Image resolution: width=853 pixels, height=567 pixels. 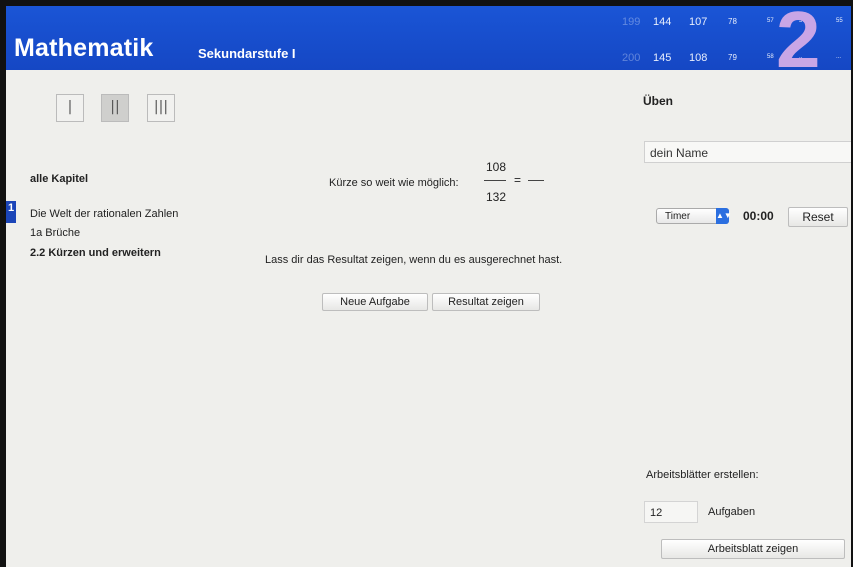 I want to click on level-3-button: |||, so click(x=161, y=108).